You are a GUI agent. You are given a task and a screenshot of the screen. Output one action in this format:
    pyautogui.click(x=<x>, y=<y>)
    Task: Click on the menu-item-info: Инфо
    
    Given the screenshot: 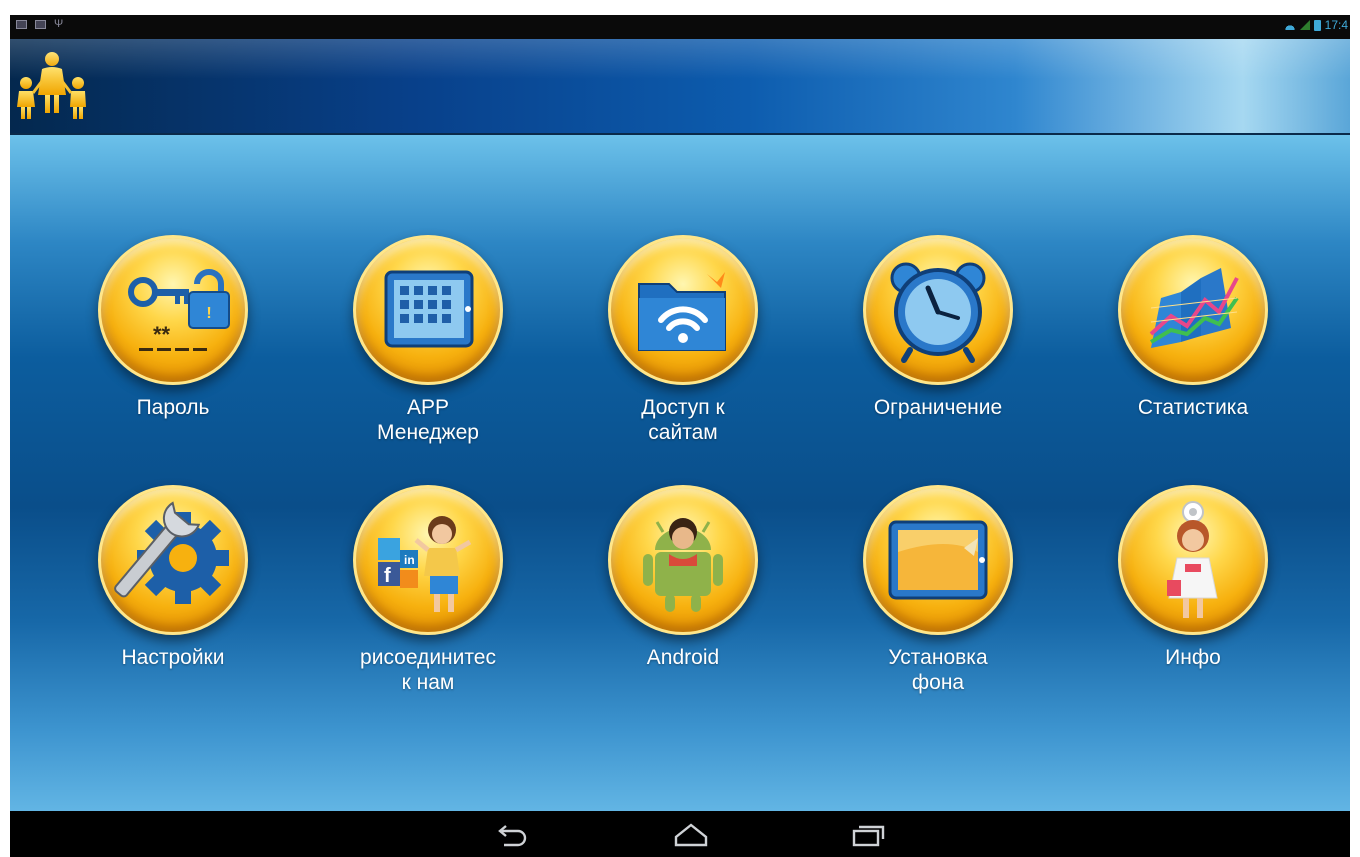 What is the action you would take?
    pyautogui.click(x=1193, y=605)
    